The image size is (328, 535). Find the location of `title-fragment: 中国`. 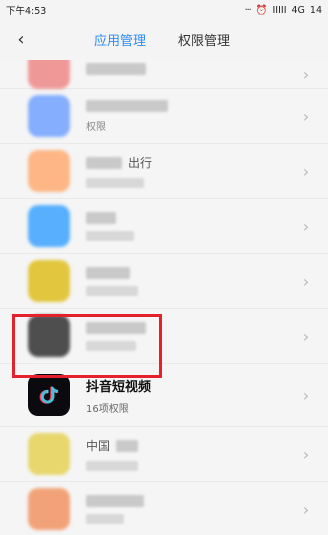

title-fragment: 中国 is located at coordinates (98, 446).